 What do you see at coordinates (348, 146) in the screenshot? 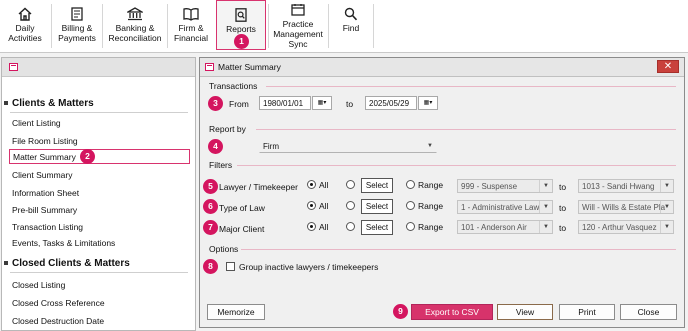
I see `report-by-select: Firm ▼` at bounding box center [348, 146].